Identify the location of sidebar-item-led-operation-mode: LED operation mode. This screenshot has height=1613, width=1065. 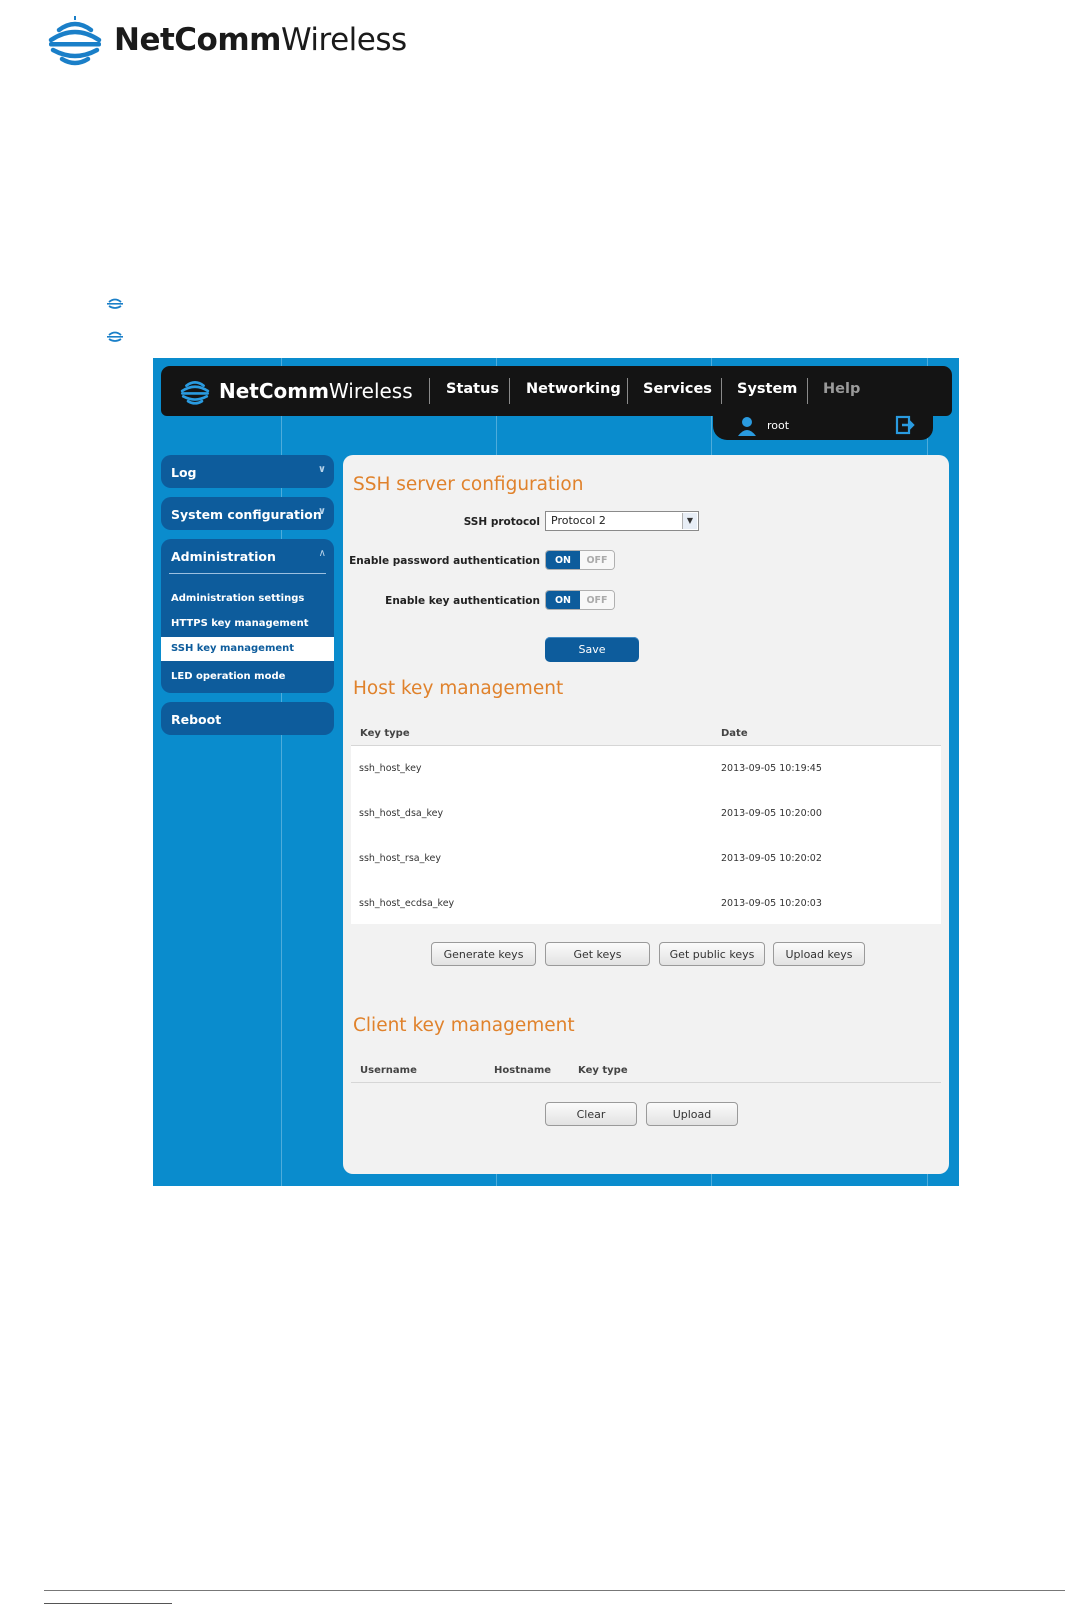
(228, 676).